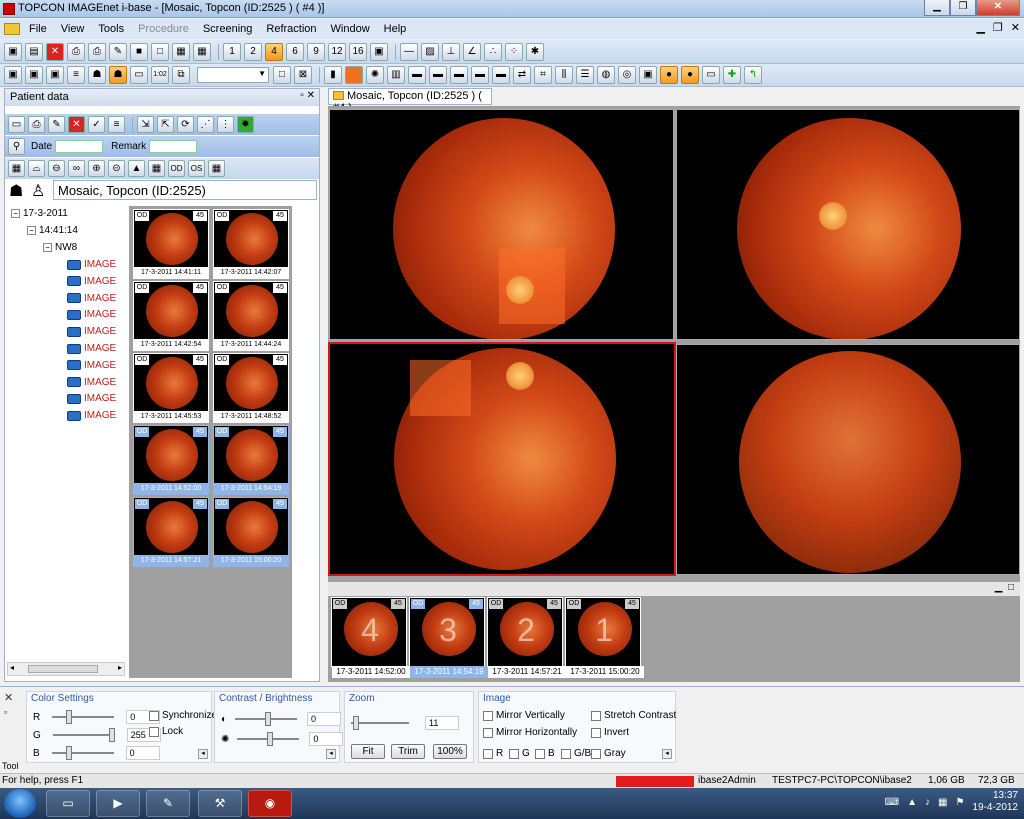  I want to click on reset-image-icon: ◂, so click(667, 754).